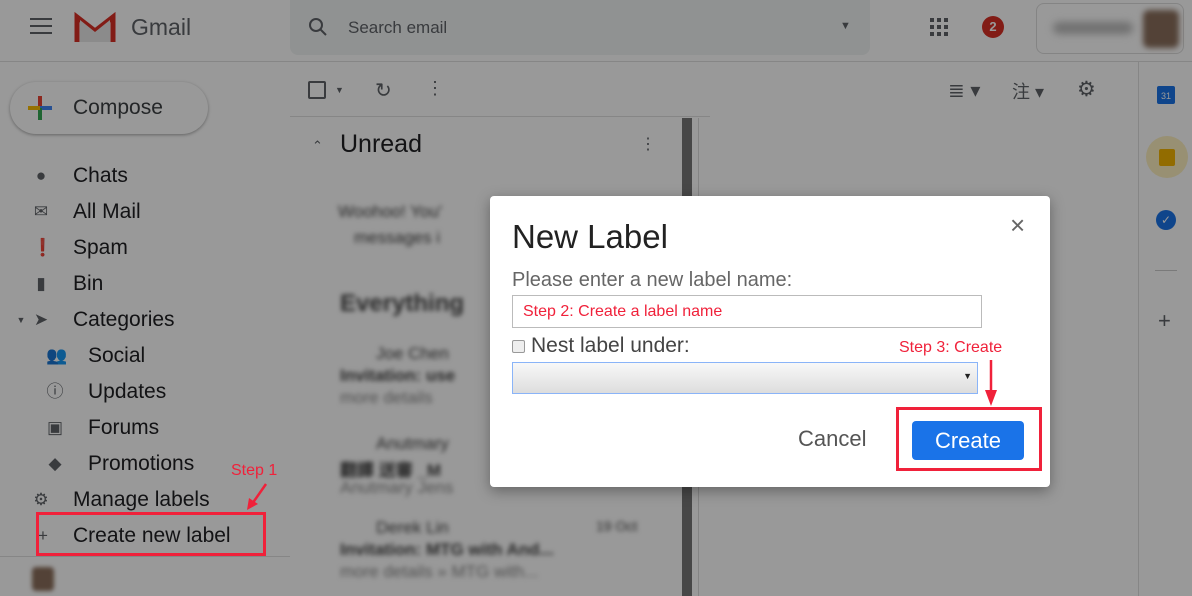  What do you see at coordinates (969, 439) in the screenshot?
I see `step3-highlight` at bounding box center [969, 439].